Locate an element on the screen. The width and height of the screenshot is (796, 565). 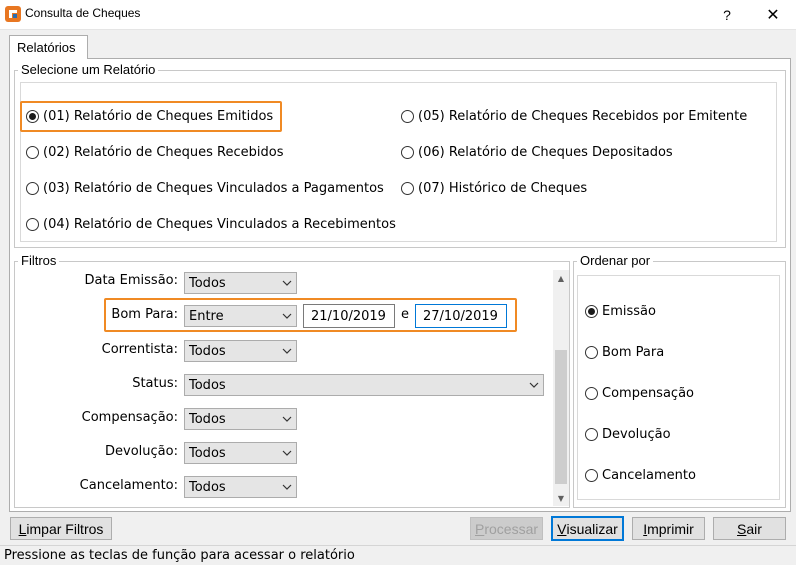
tab-relatorios: Relatórios is located at coordinates (48, 47).